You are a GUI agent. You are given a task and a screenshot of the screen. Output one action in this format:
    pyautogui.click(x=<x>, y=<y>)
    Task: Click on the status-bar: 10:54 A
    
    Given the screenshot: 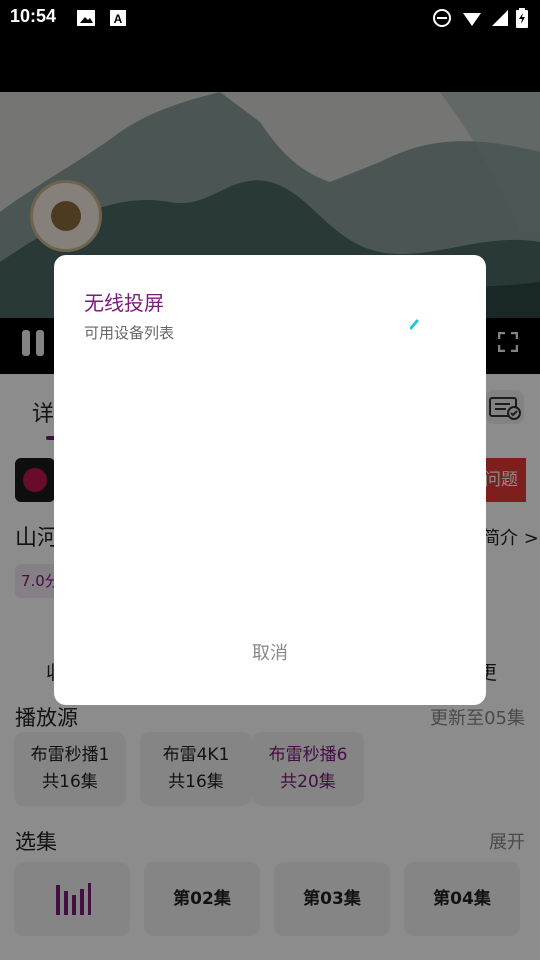 What is the action you would take?
    pyautogui.click(x=270, y=46)
    